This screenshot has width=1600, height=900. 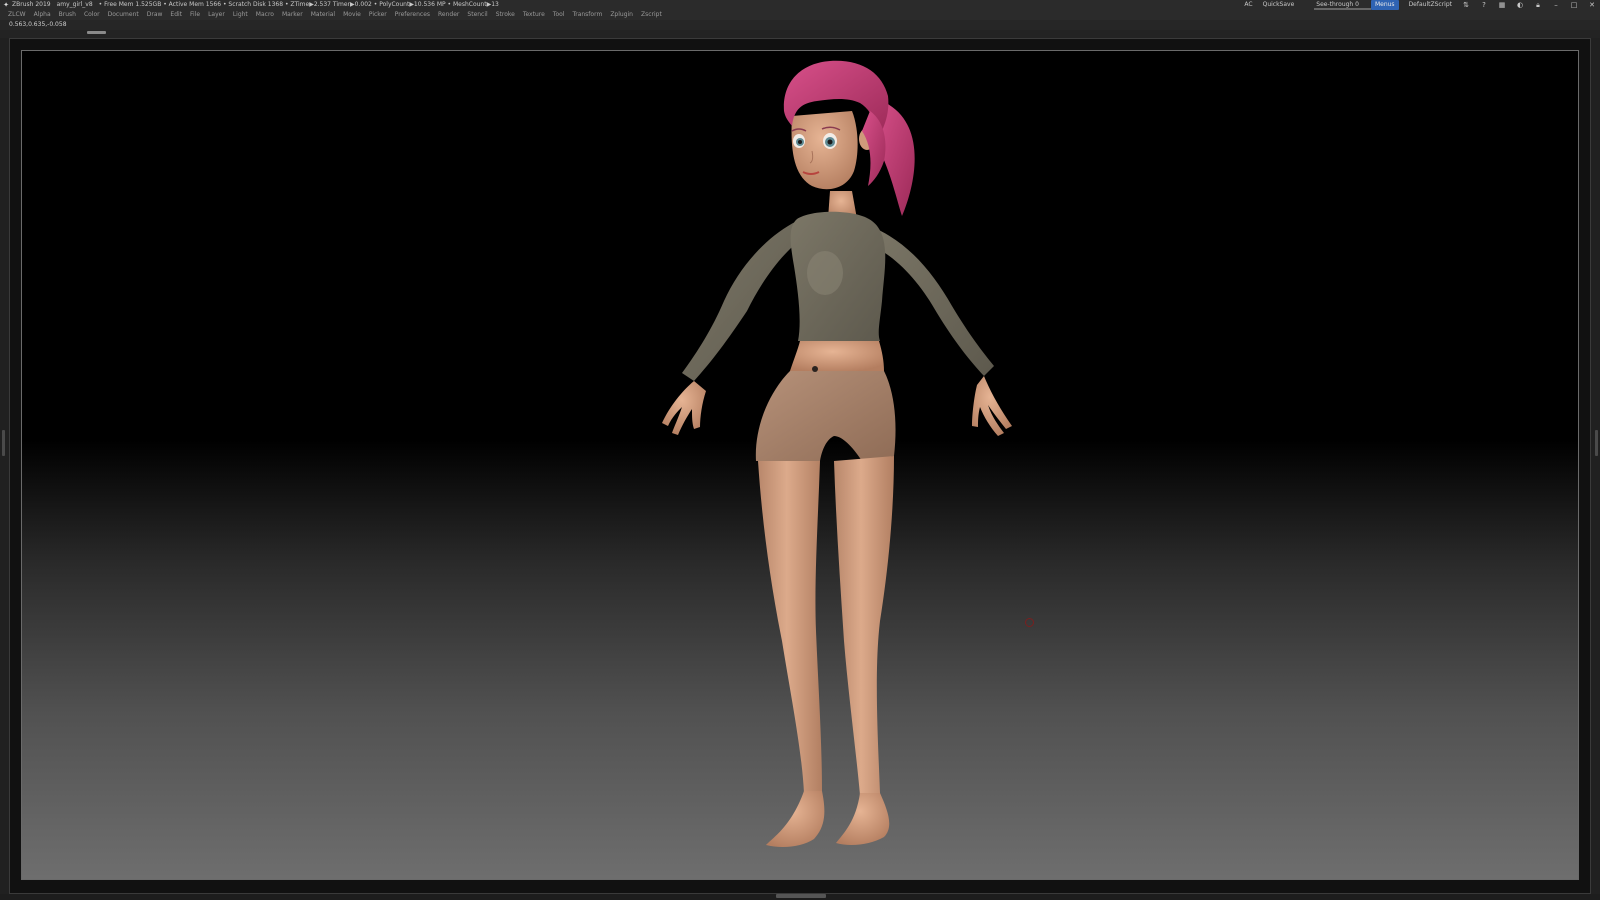 I want to click on left-tray-handle, so click(x=3, y=443).